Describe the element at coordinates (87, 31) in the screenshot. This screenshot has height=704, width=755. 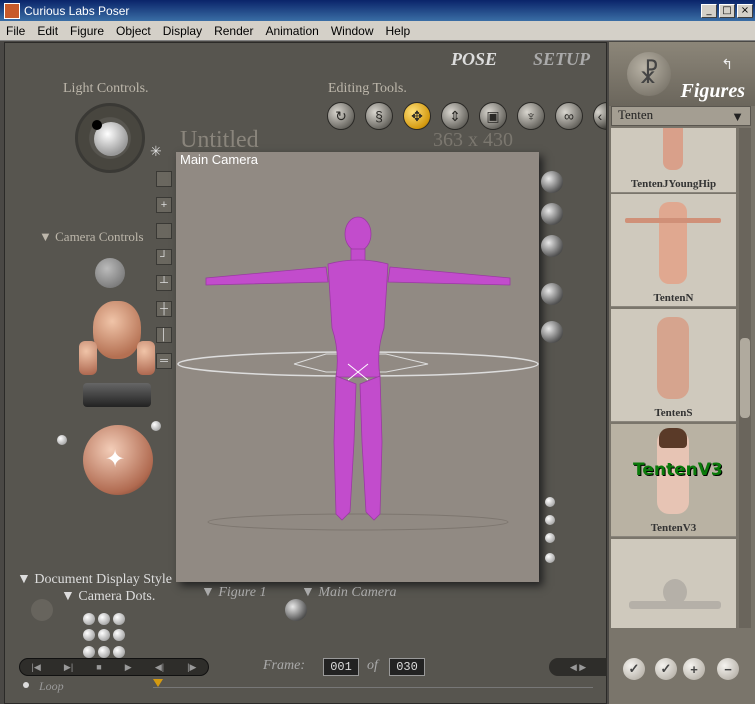
I see `menu-figure: Figure` at that location.